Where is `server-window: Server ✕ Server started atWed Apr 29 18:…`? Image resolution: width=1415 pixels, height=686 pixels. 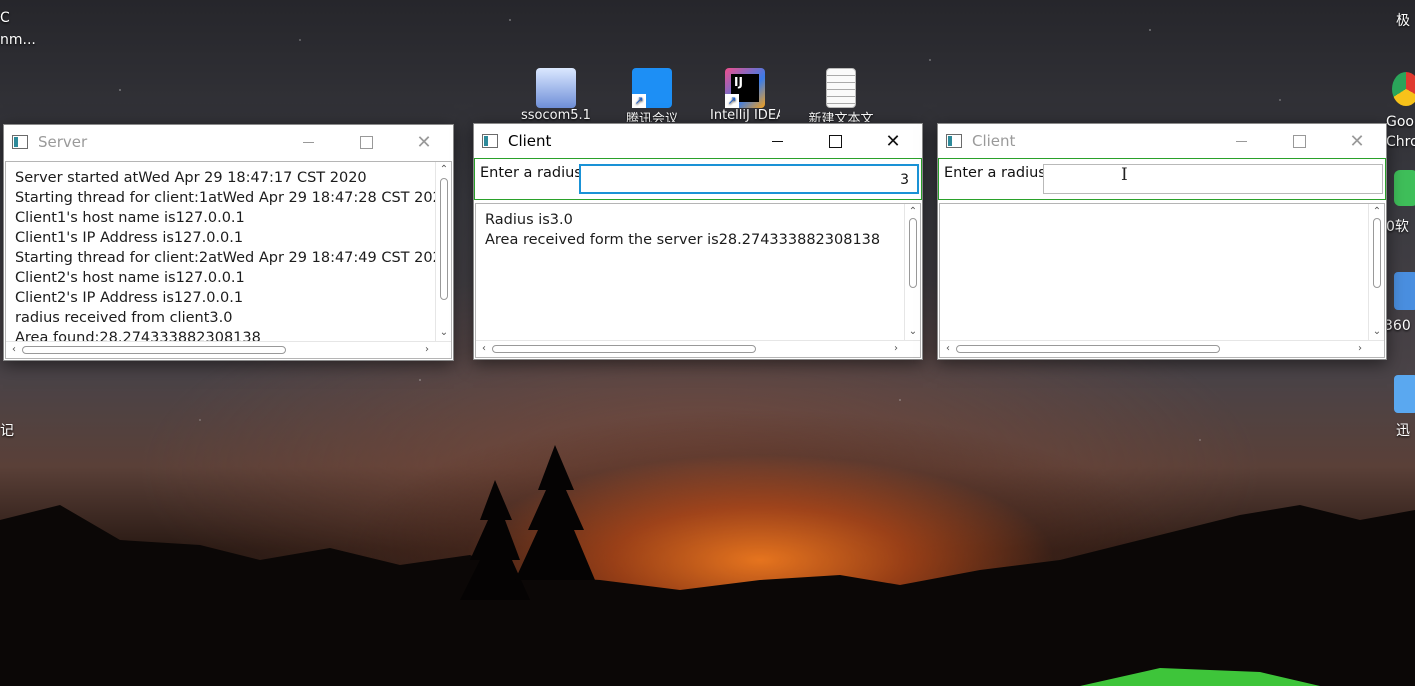
server-window: Server ✕ Server started atWed Apr 29 18:… is located at coordinates (228, 242).